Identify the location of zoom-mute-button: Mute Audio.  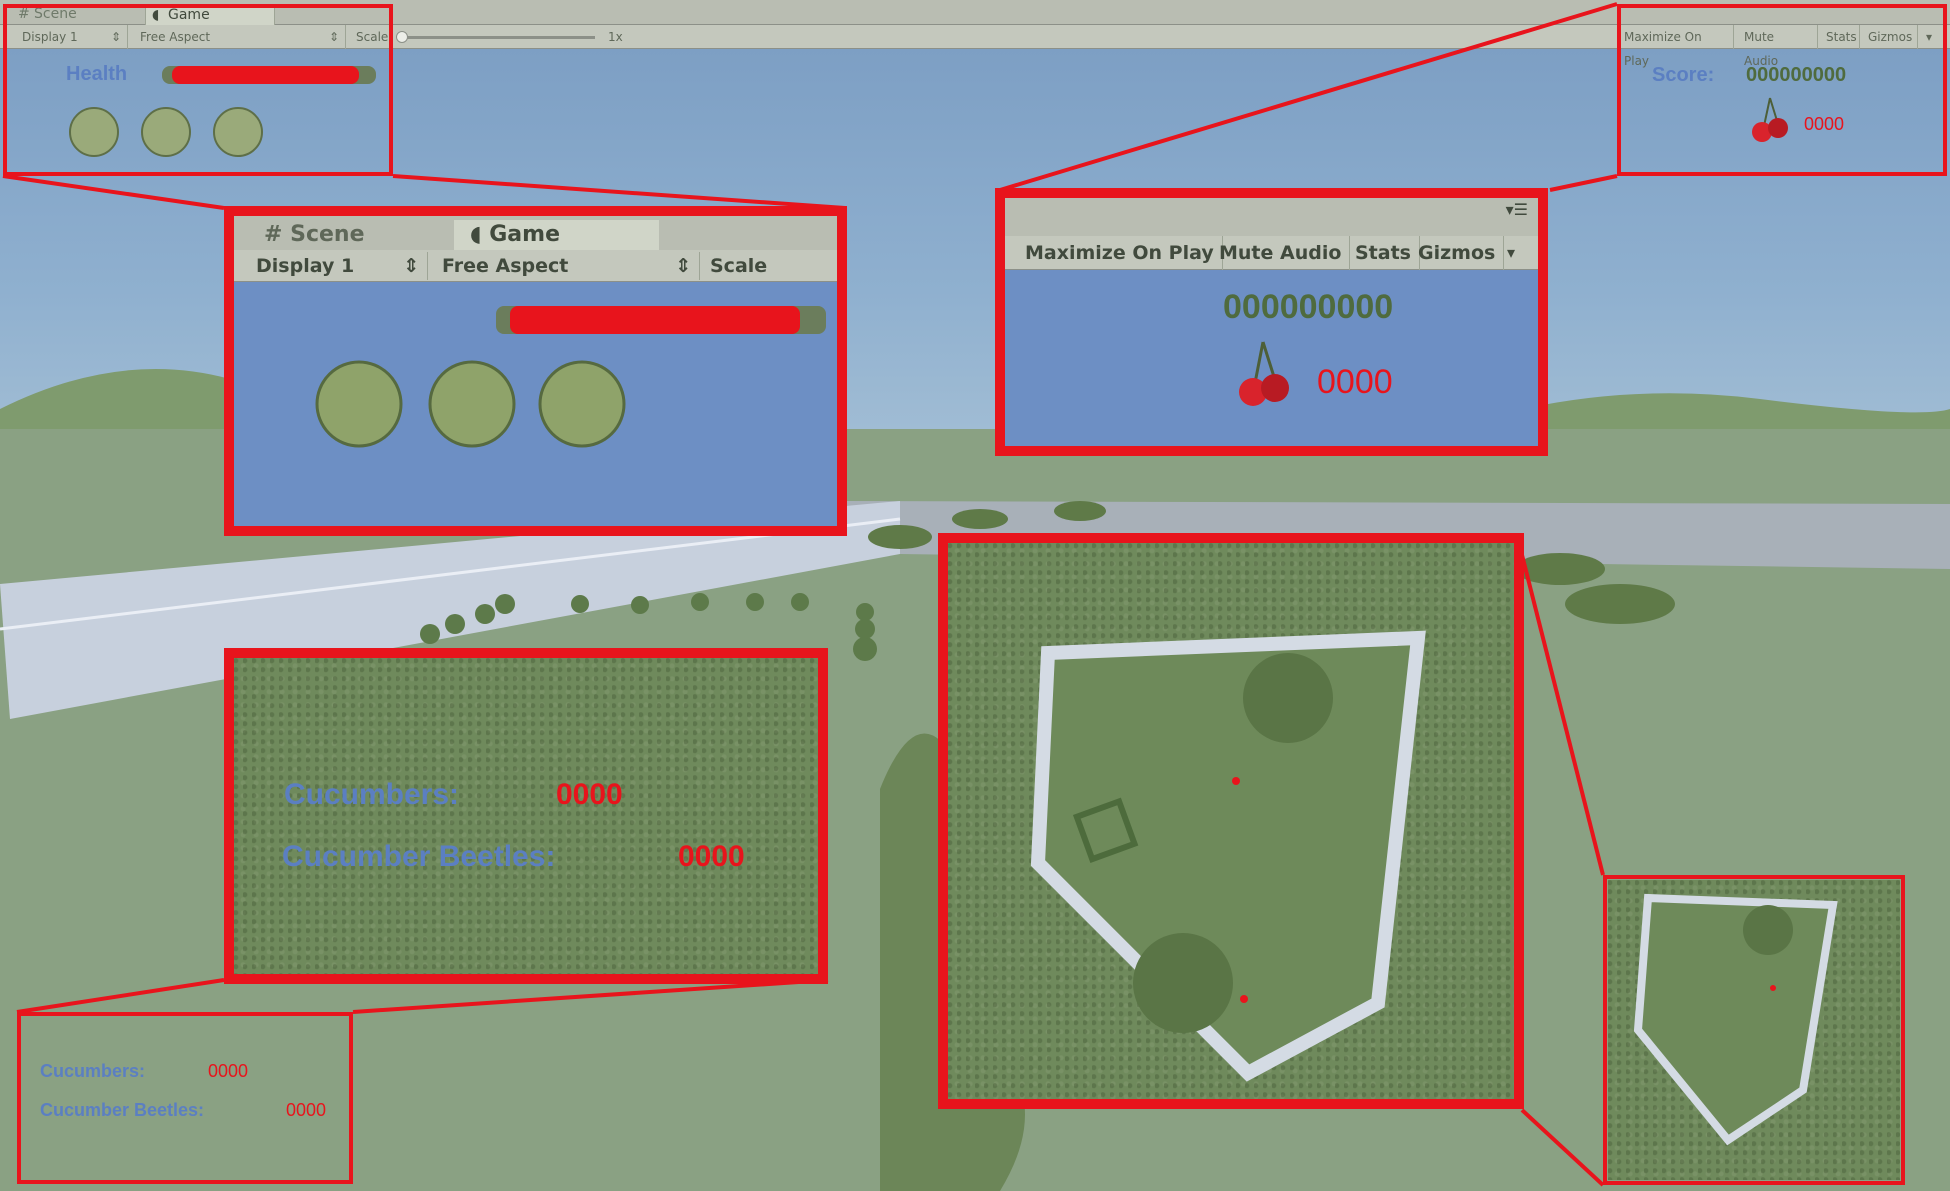
(1281, 253).